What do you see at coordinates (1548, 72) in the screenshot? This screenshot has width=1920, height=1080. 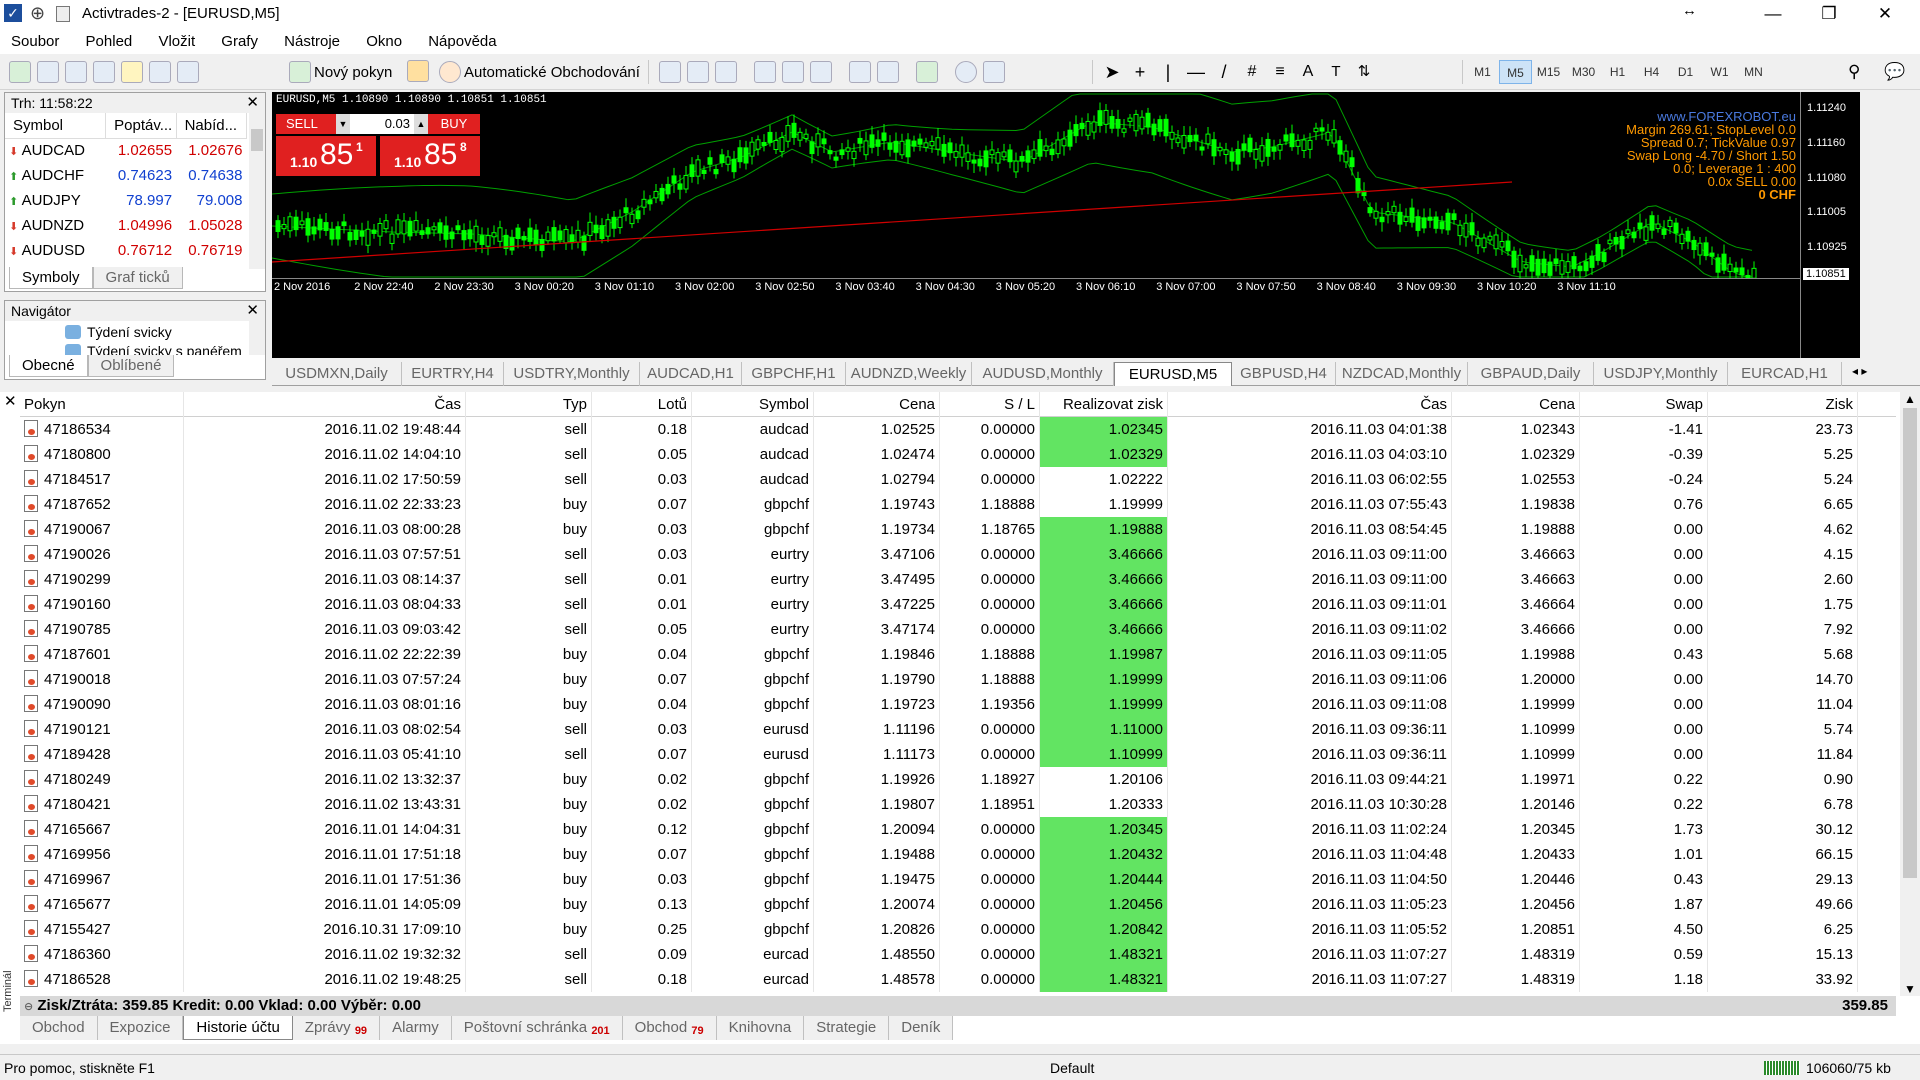 I see `tf-m15: M15` at bounding box center [1548, 72].